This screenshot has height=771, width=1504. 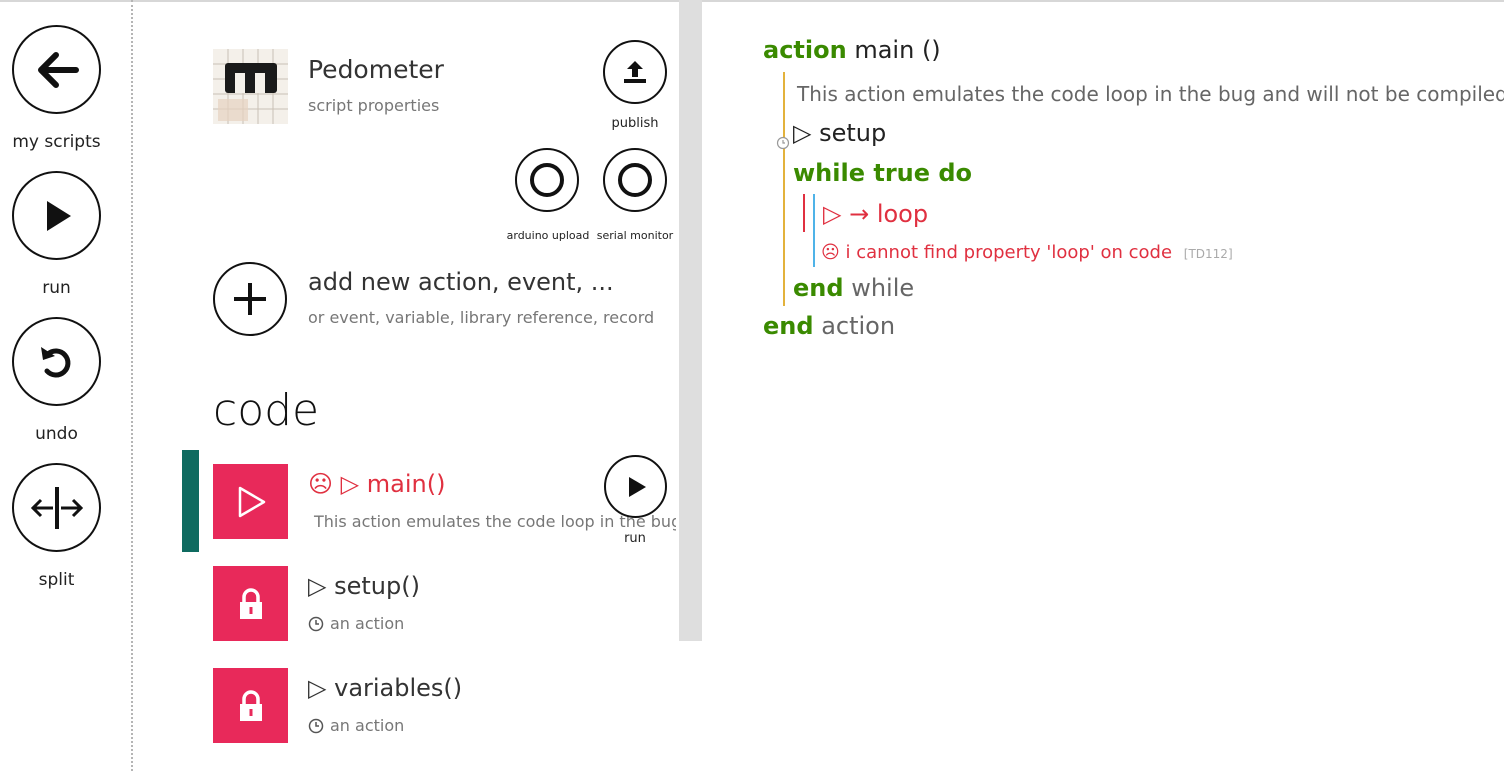 I want to click on my-scripts-label: my scripts, so click(x=56, y=142).